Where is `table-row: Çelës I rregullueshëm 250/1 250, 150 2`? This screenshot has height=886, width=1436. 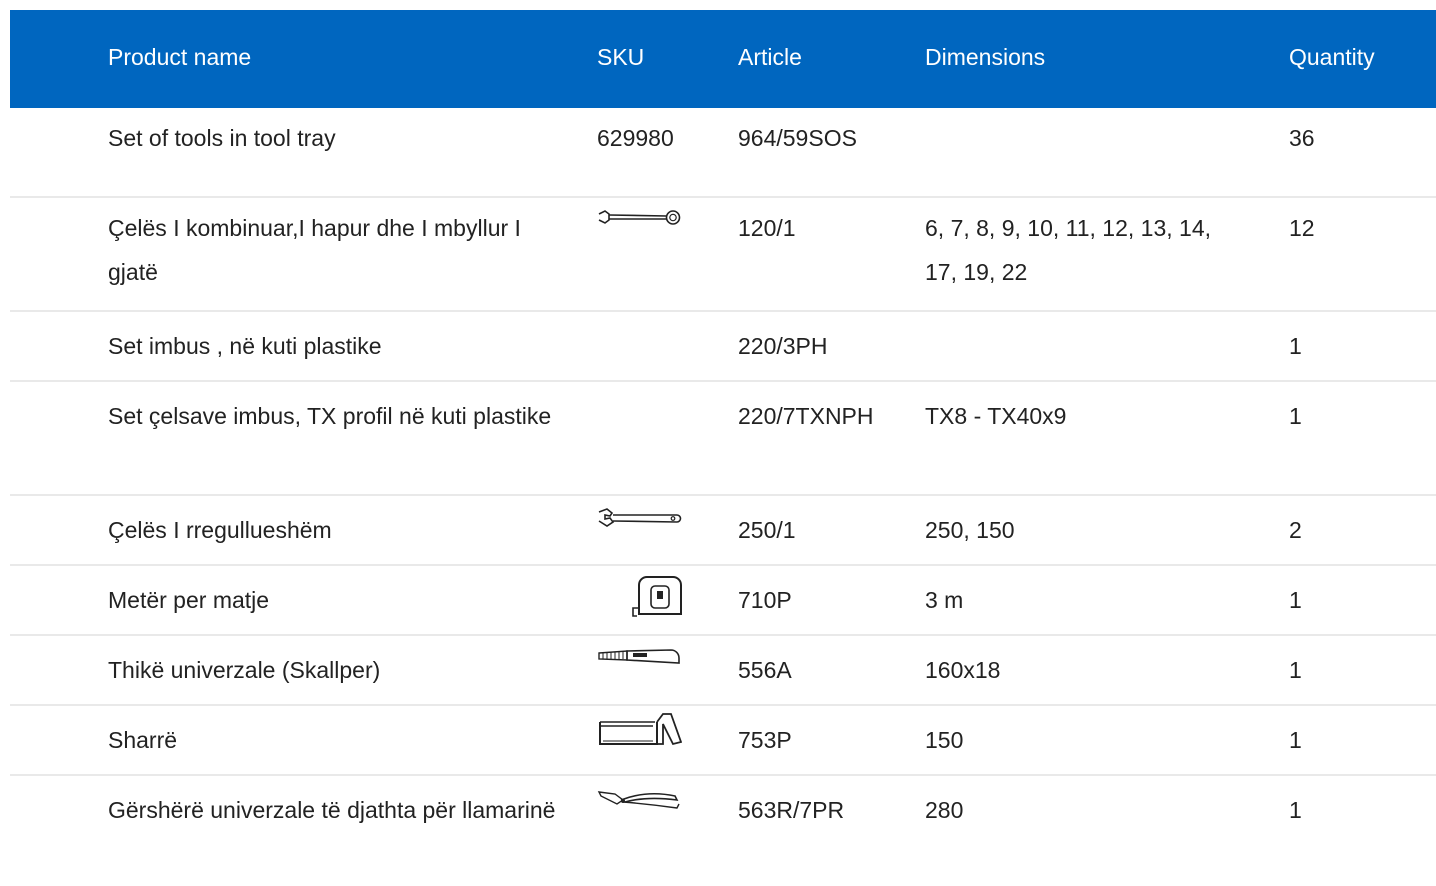 table-row: Çelës I rregullueshëm 250/1 250, 150 2 is located at coordinates (723, 531).